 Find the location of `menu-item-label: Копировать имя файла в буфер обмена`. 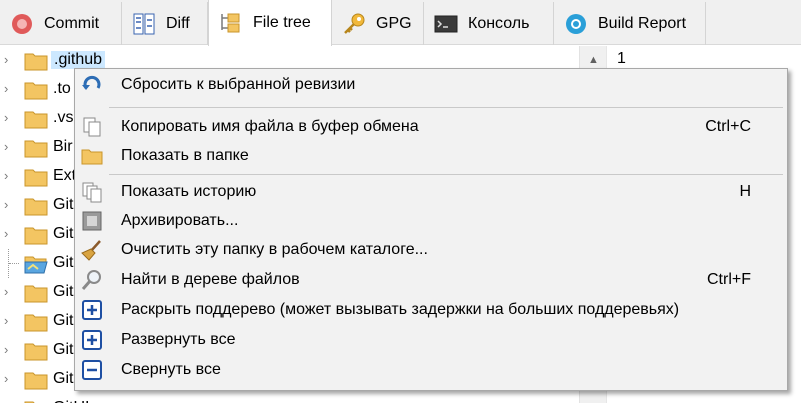

menu-item-label: Копировать имя файла в буфер обмена is located at coordinates (270, 126).